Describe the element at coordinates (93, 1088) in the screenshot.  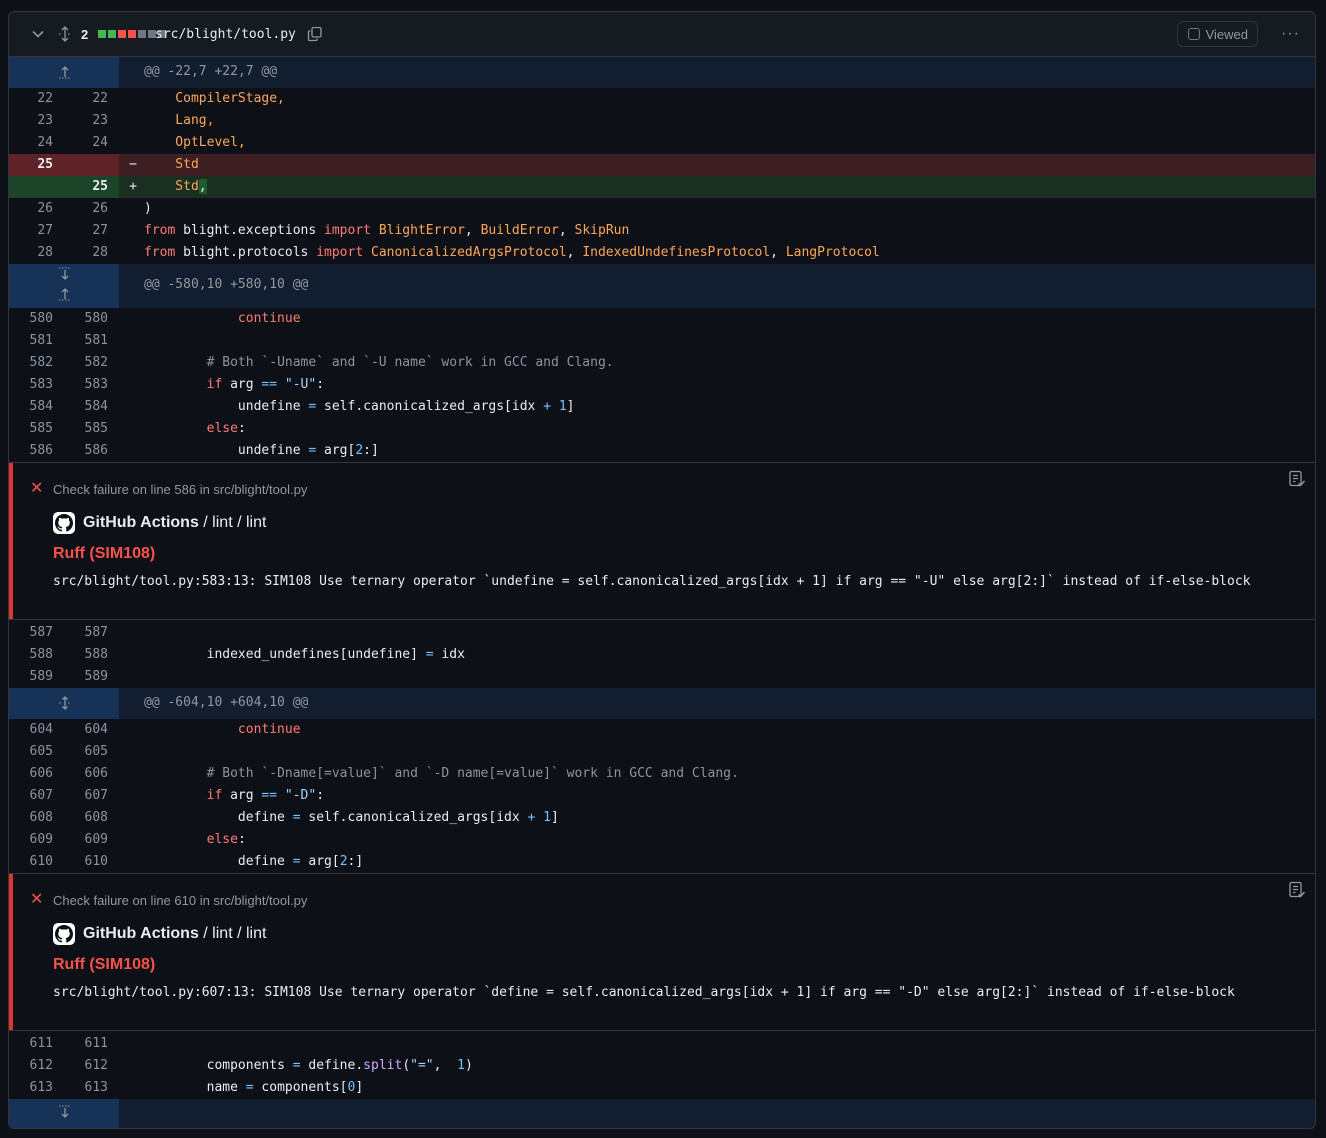
I see `line-number-new: 613` at that location.